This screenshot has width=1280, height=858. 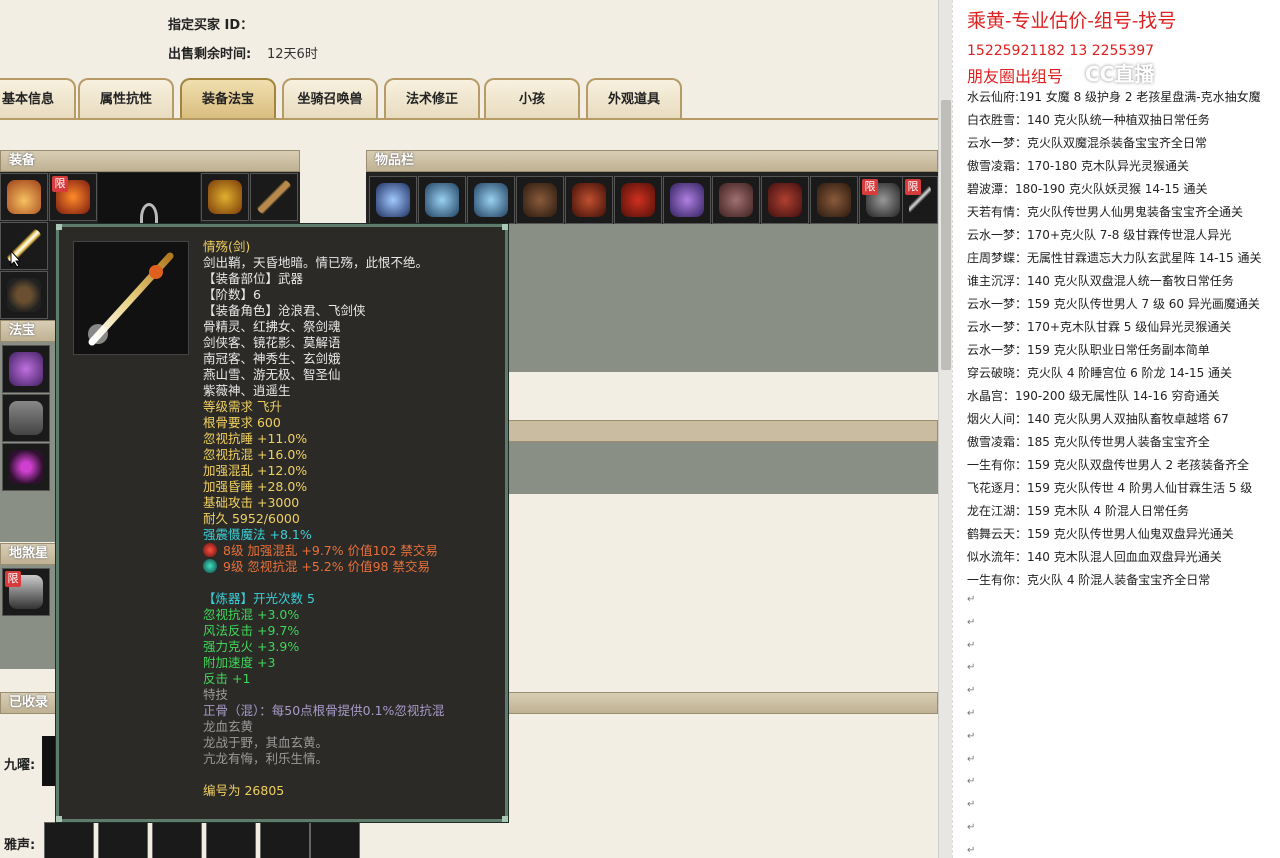 What do you see at coordinates (274, 197) in the screenshot?
I see `equip-slot-belt` at bounding box center [274, 197].